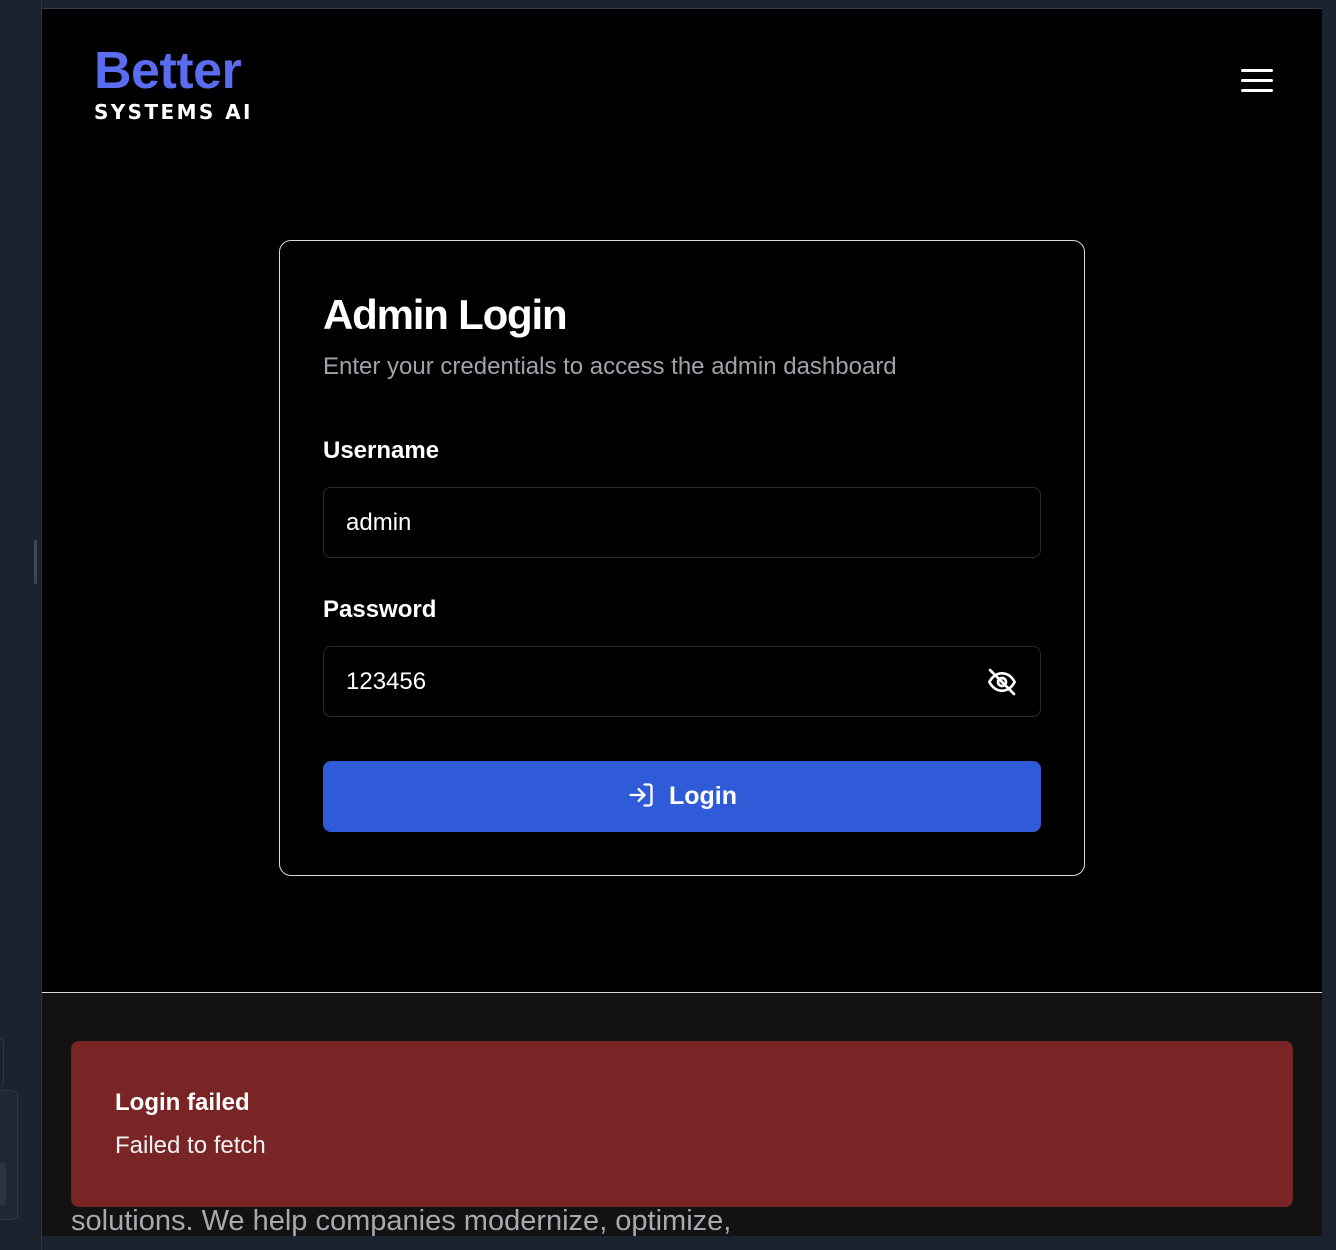 This screenshot has width=1336, height=1250. Describe the element at coordinates (445, 314) in the screenshot. I see `page-title: Admin Login` at that location.